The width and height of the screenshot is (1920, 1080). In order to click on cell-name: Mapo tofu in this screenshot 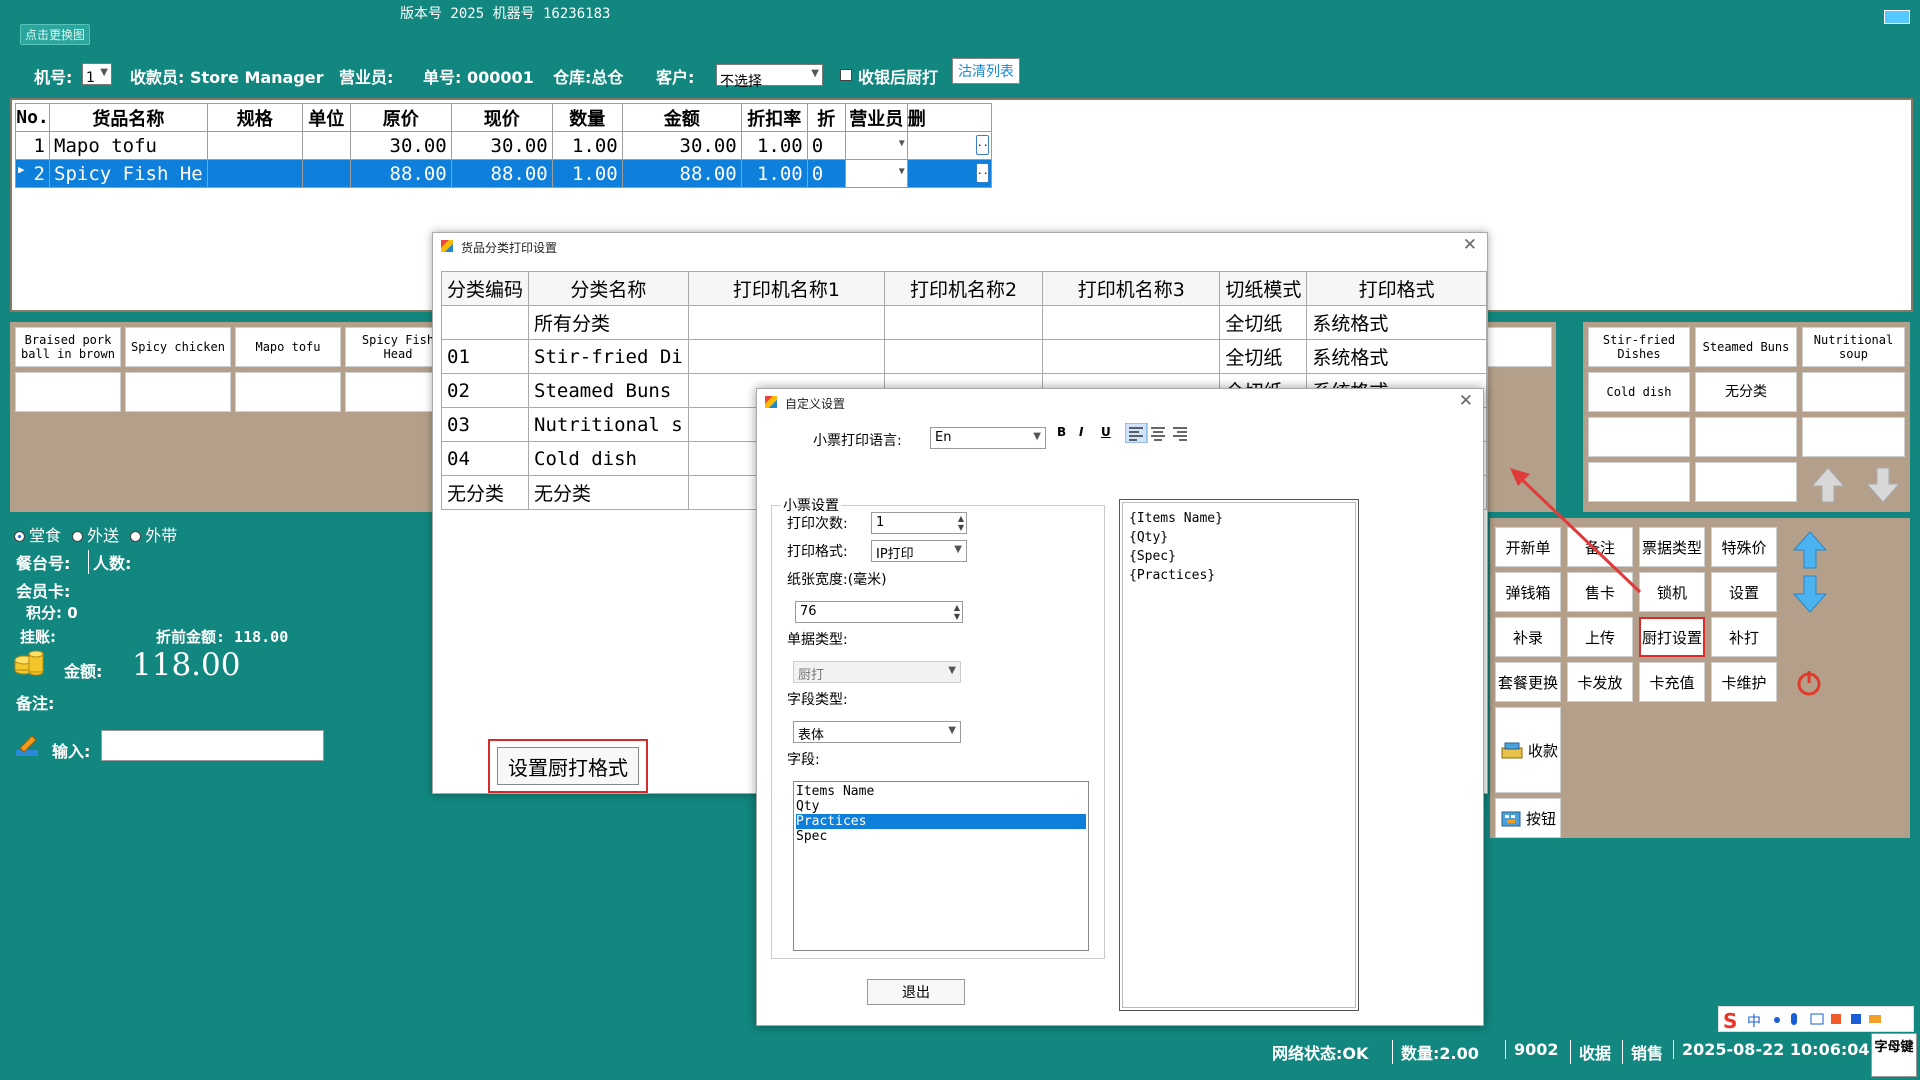, I will do `click(128, 145)`.